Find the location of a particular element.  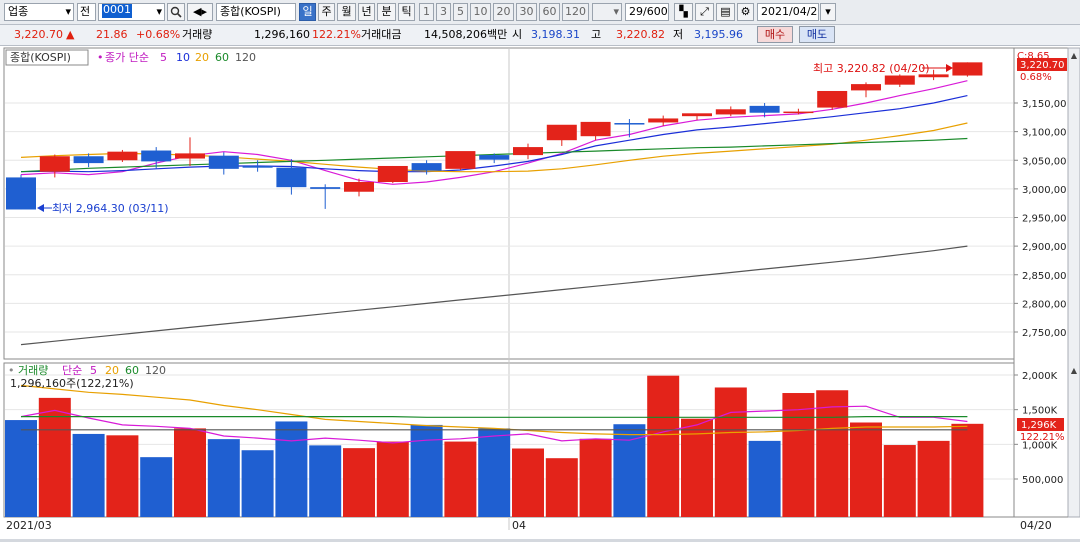

current-price: 3,220.70 is located at coordinates (38, 34).